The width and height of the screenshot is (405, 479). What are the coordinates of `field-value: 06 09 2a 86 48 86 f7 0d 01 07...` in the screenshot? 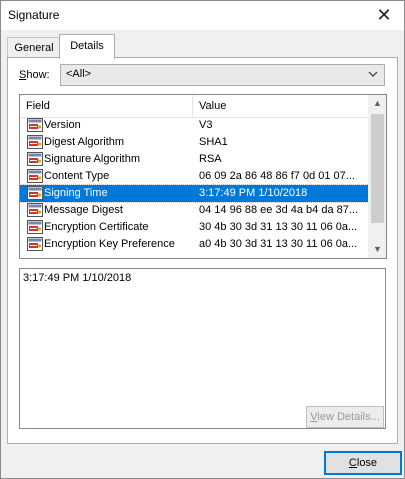 It's located at (277, 176).